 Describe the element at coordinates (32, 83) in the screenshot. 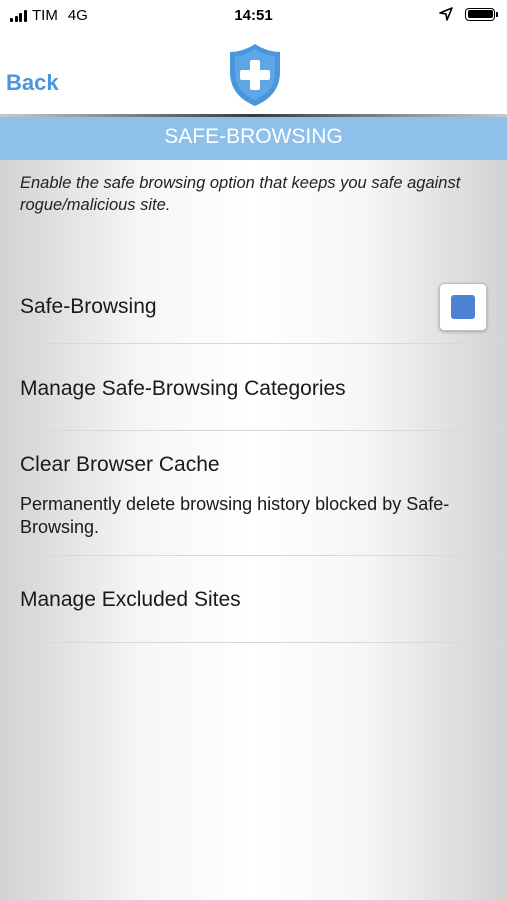

I see `back-button: Back` at that location.